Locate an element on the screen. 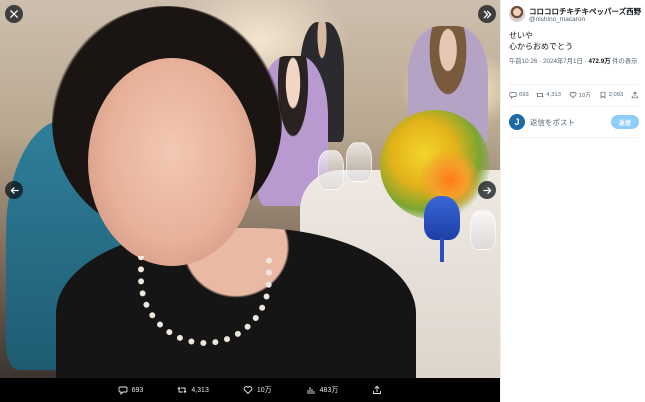 The width and height of the screenshot is (645, 402). close-icon is located at coordinates (14, 14).